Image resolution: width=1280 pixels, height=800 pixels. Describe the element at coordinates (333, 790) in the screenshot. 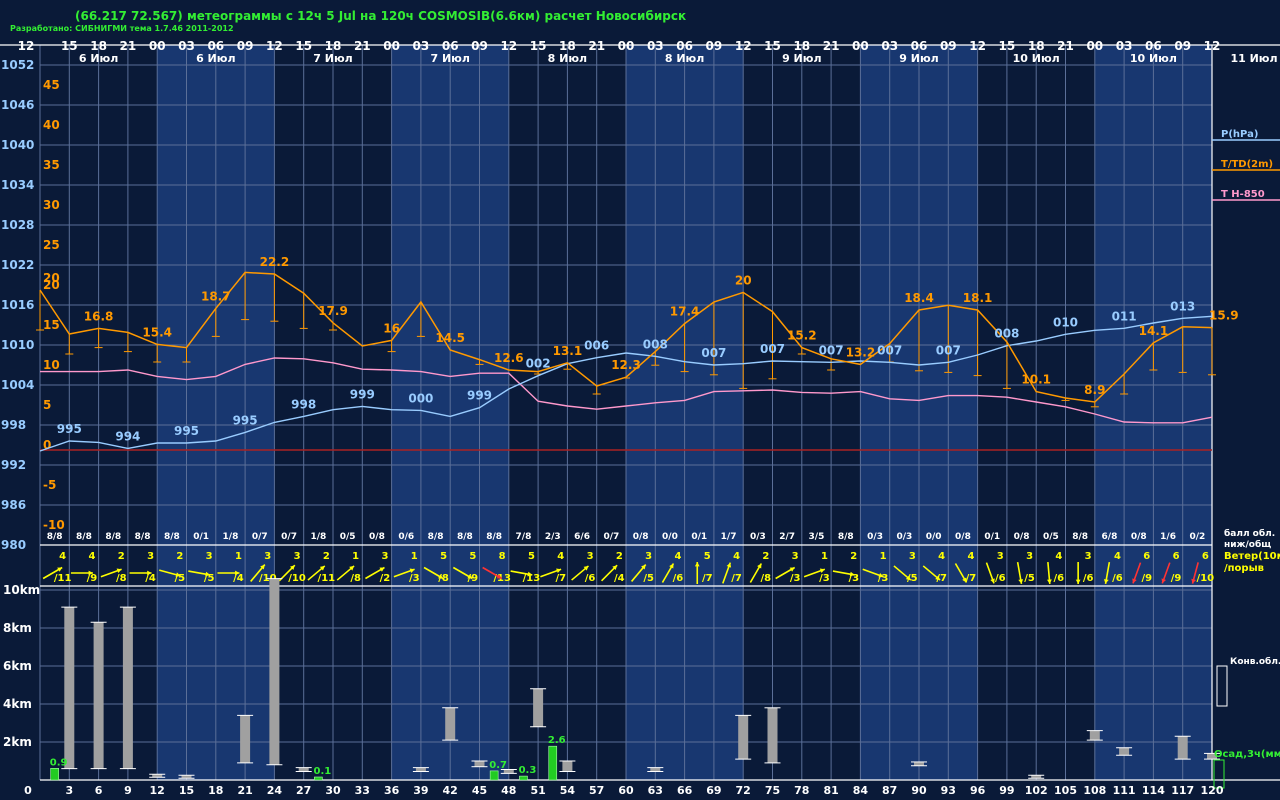

I see `forecast-hour: 30` at that location.